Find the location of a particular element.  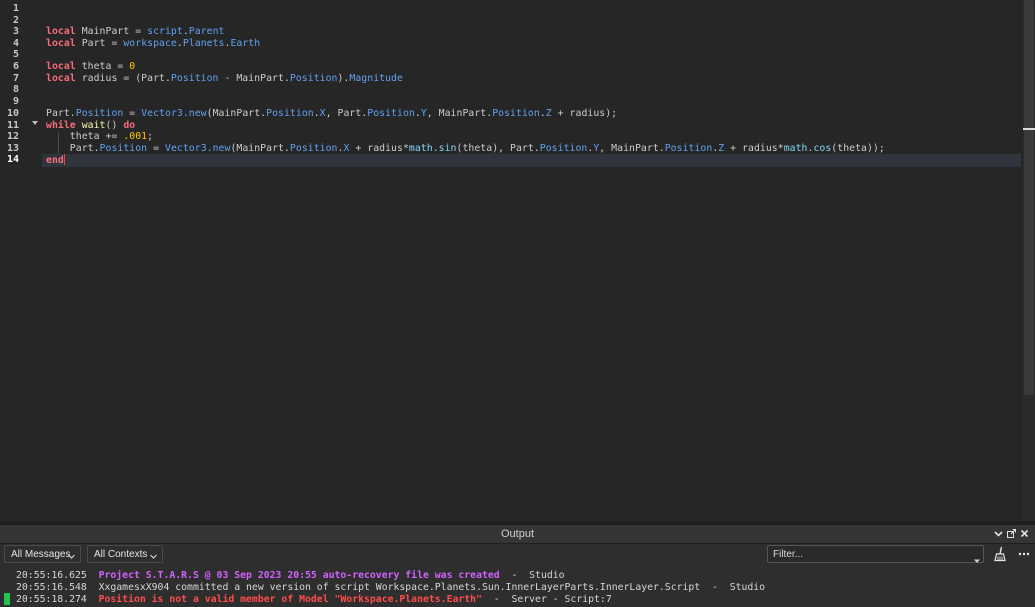

close-icon is located at coordinates (1024, 533).